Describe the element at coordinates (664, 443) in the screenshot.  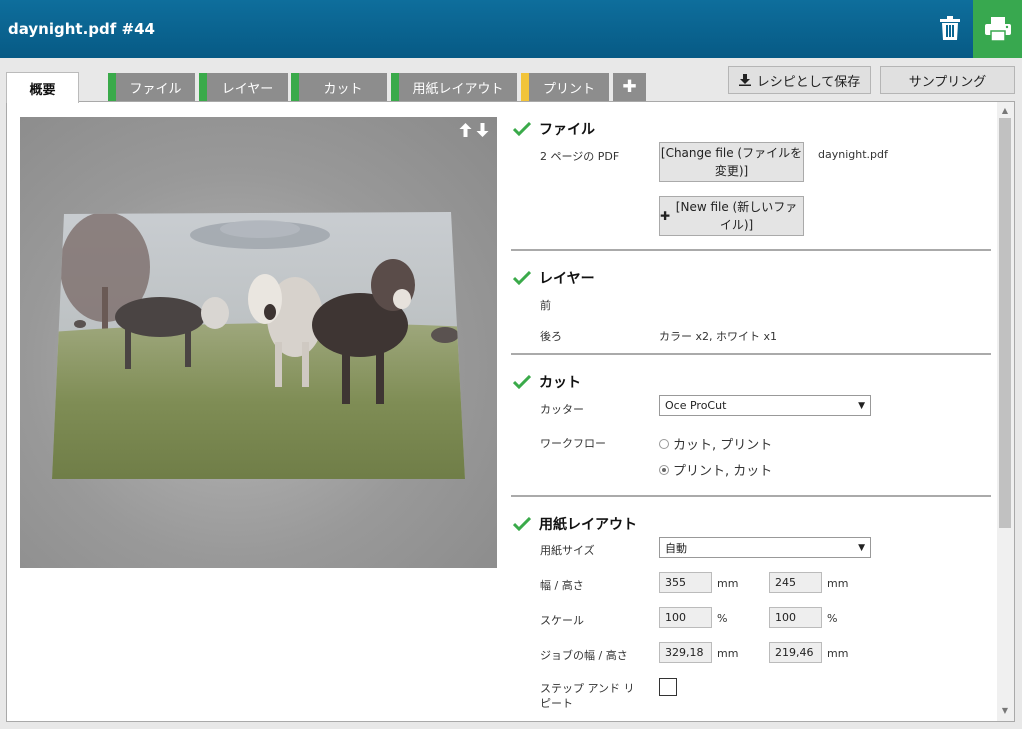
I see `radio-button` at that location.